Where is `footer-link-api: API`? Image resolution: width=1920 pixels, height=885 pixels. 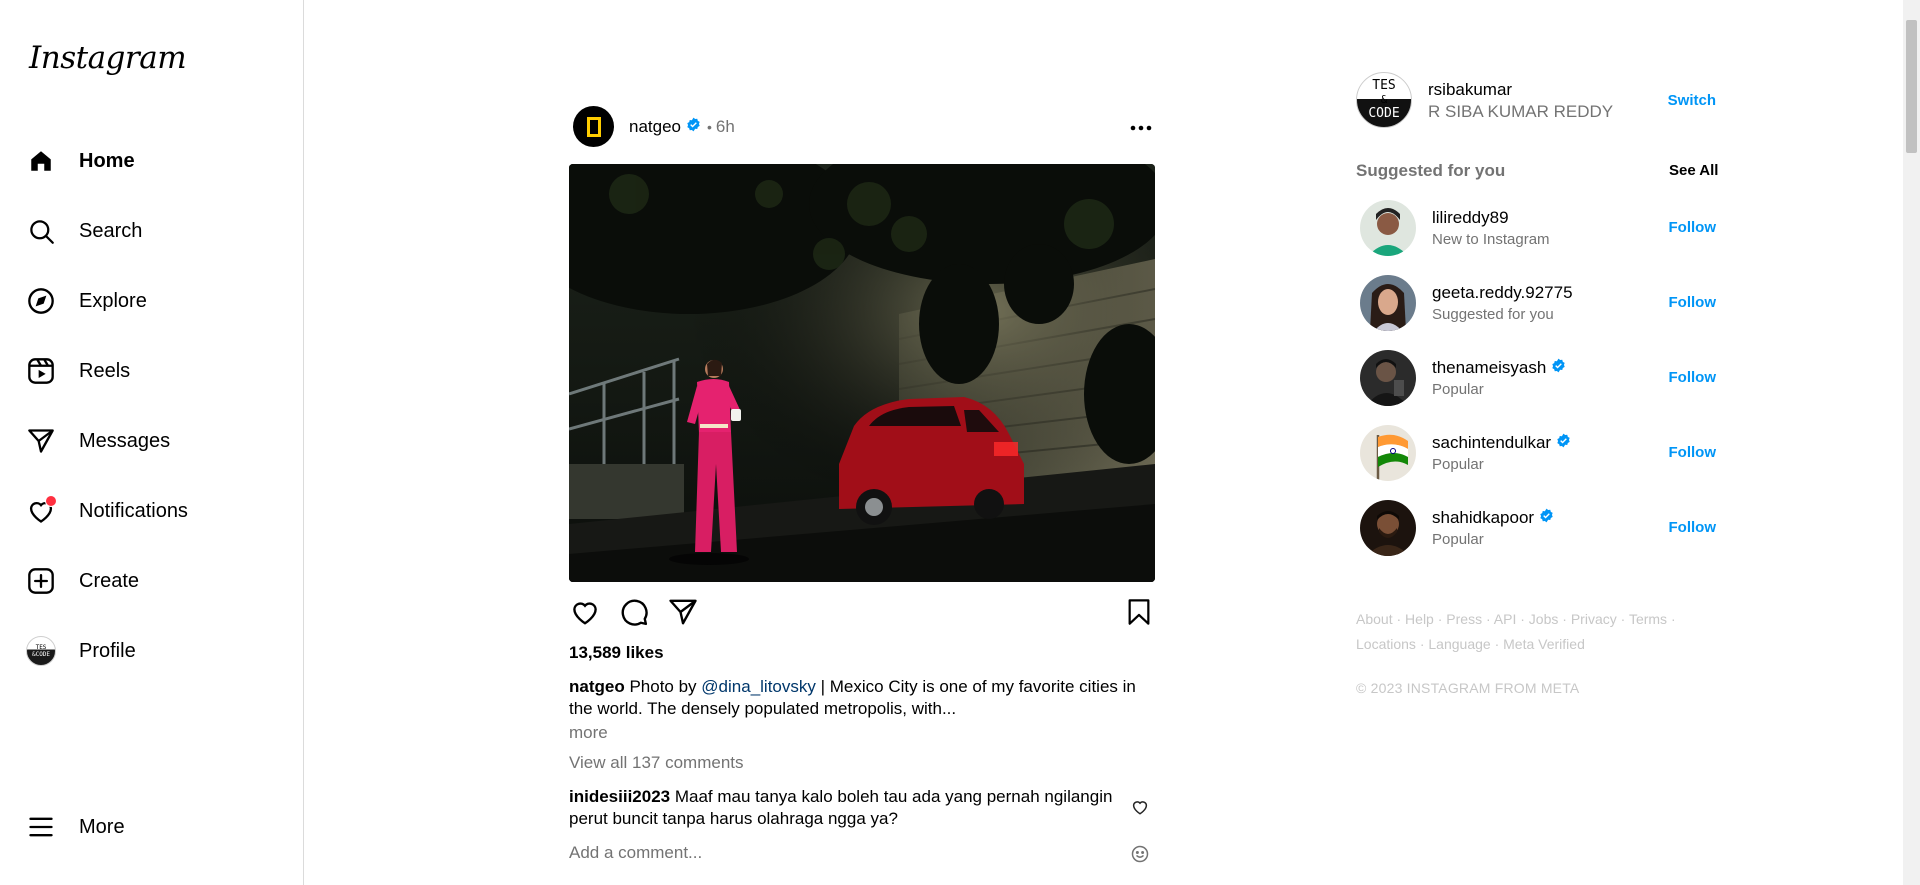 footer-link-api: API is located at coordinates (1505, 619).